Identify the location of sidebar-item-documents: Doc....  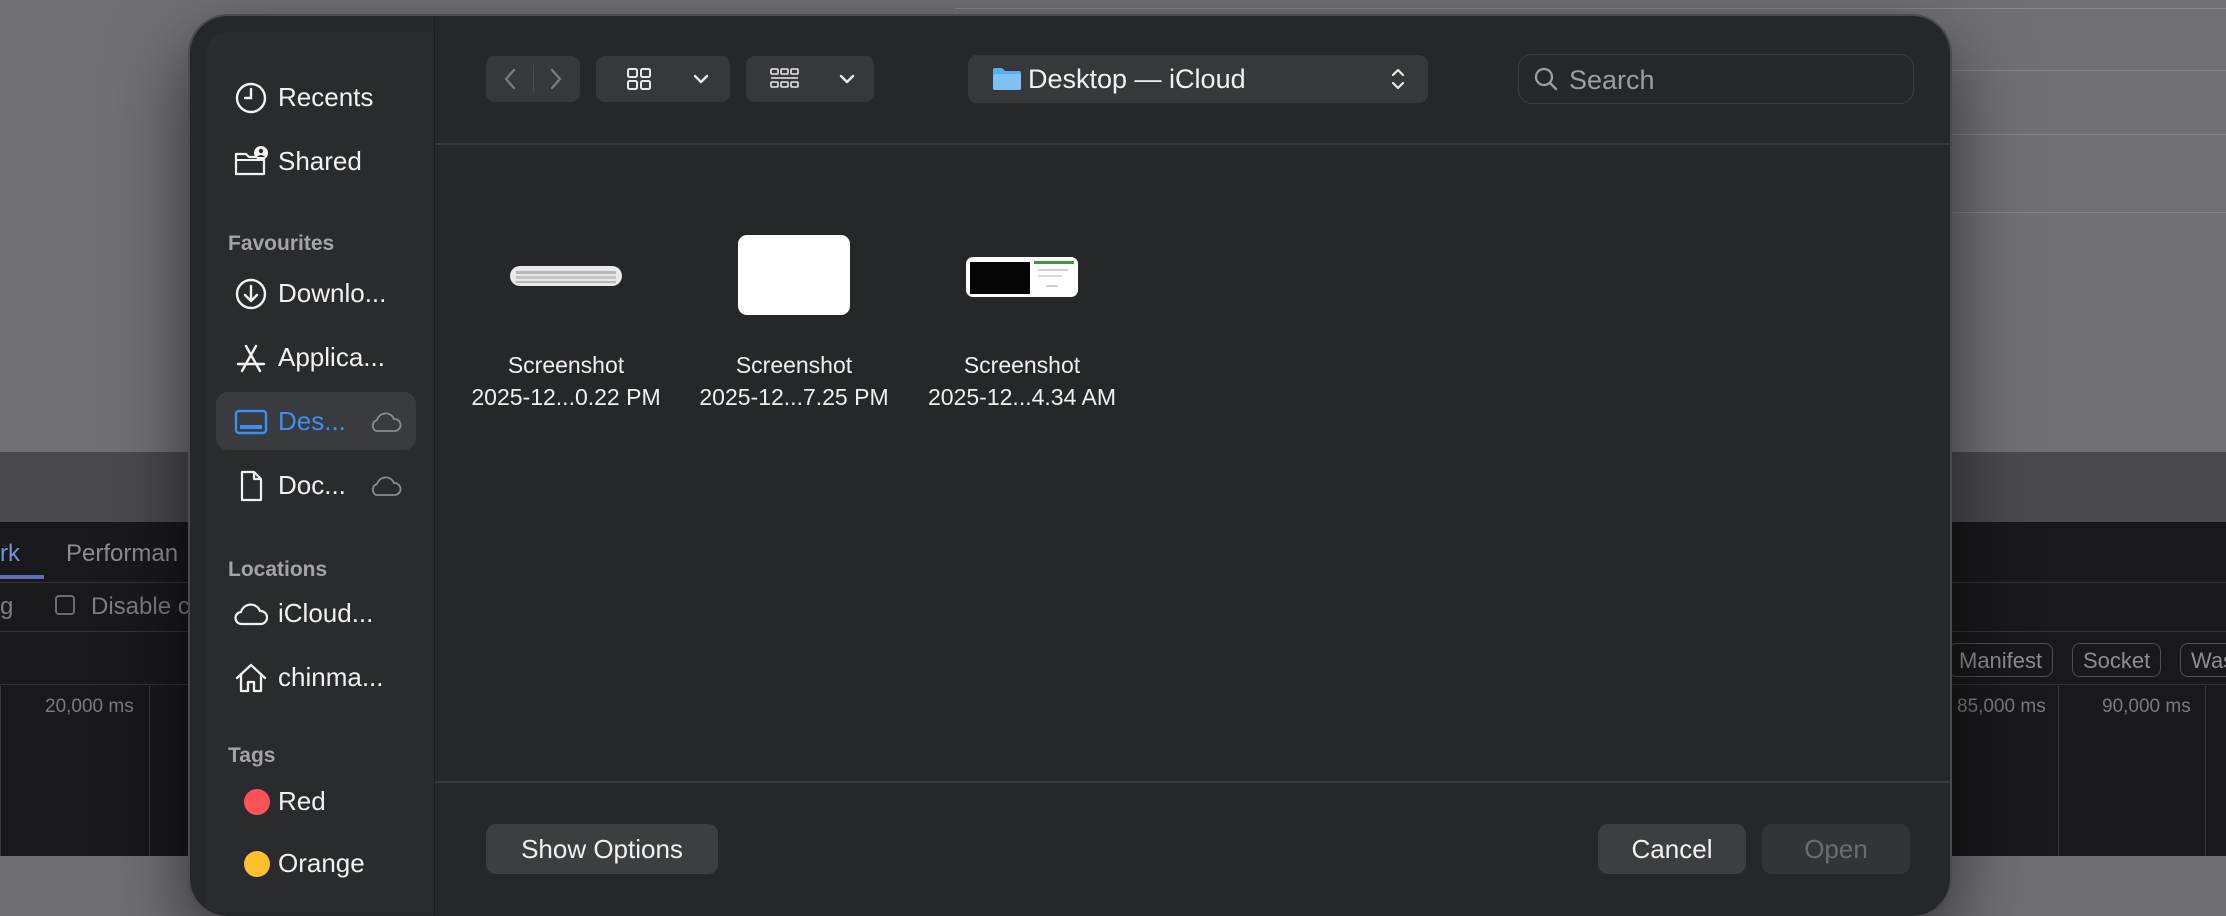
(316, 485).